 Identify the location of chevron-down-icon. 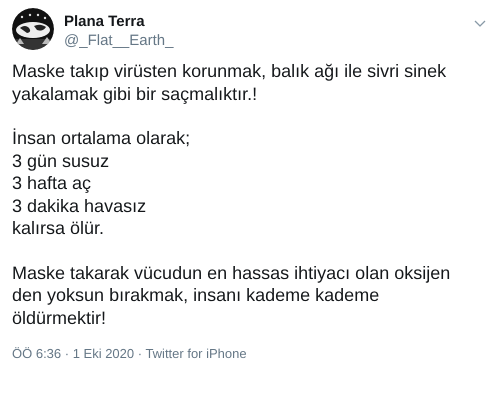
(480, 24).